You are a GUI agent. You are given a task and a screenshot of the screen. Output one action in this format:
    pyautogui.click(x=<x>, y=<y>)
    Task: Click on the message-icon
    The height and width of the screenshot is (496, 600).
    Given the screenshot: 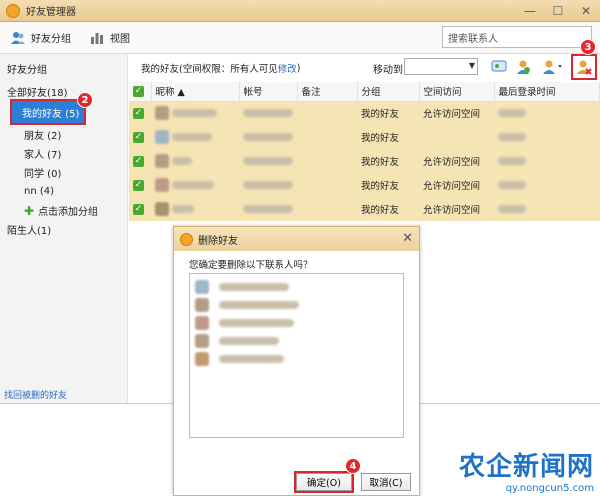 What is the action you would take?
    pyautogui.click(x=499, y=67)
    